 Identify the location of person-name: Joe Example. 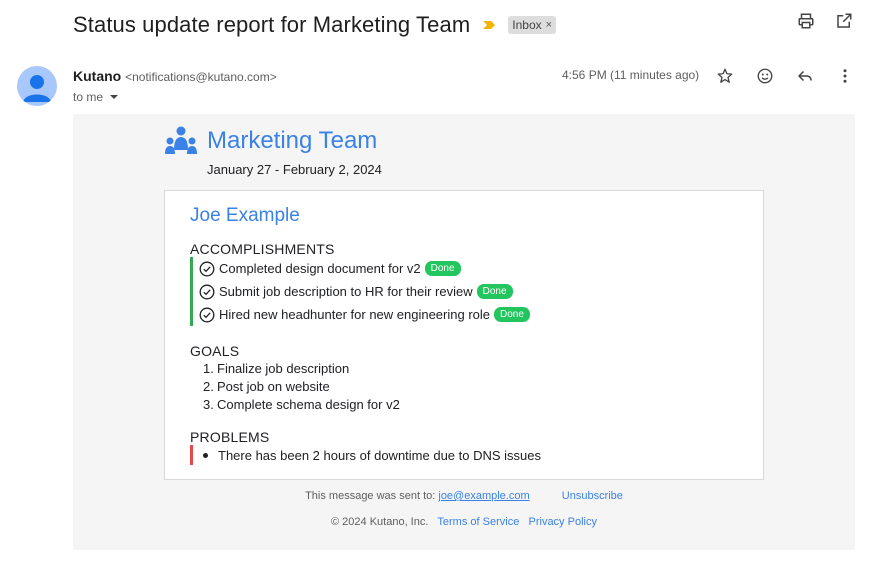
(245, 215).